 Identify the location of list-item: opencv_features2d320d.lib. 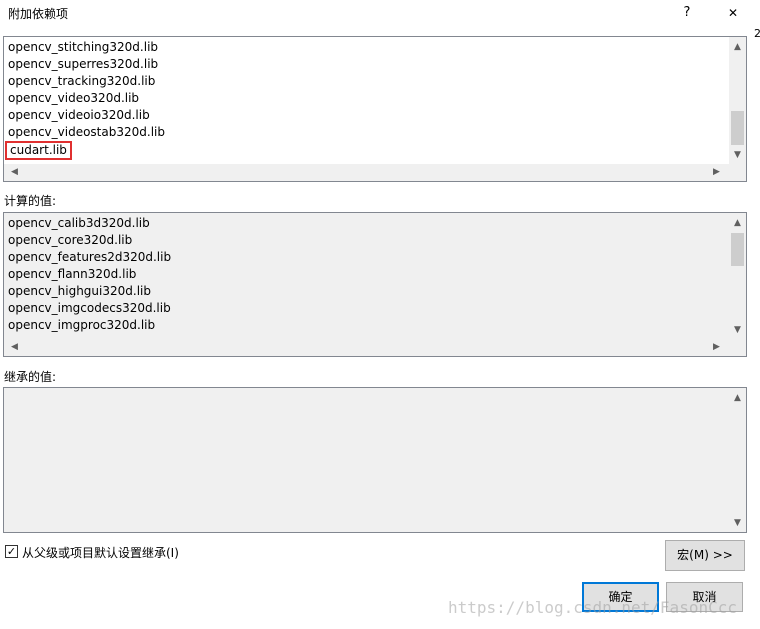
(90, 257).